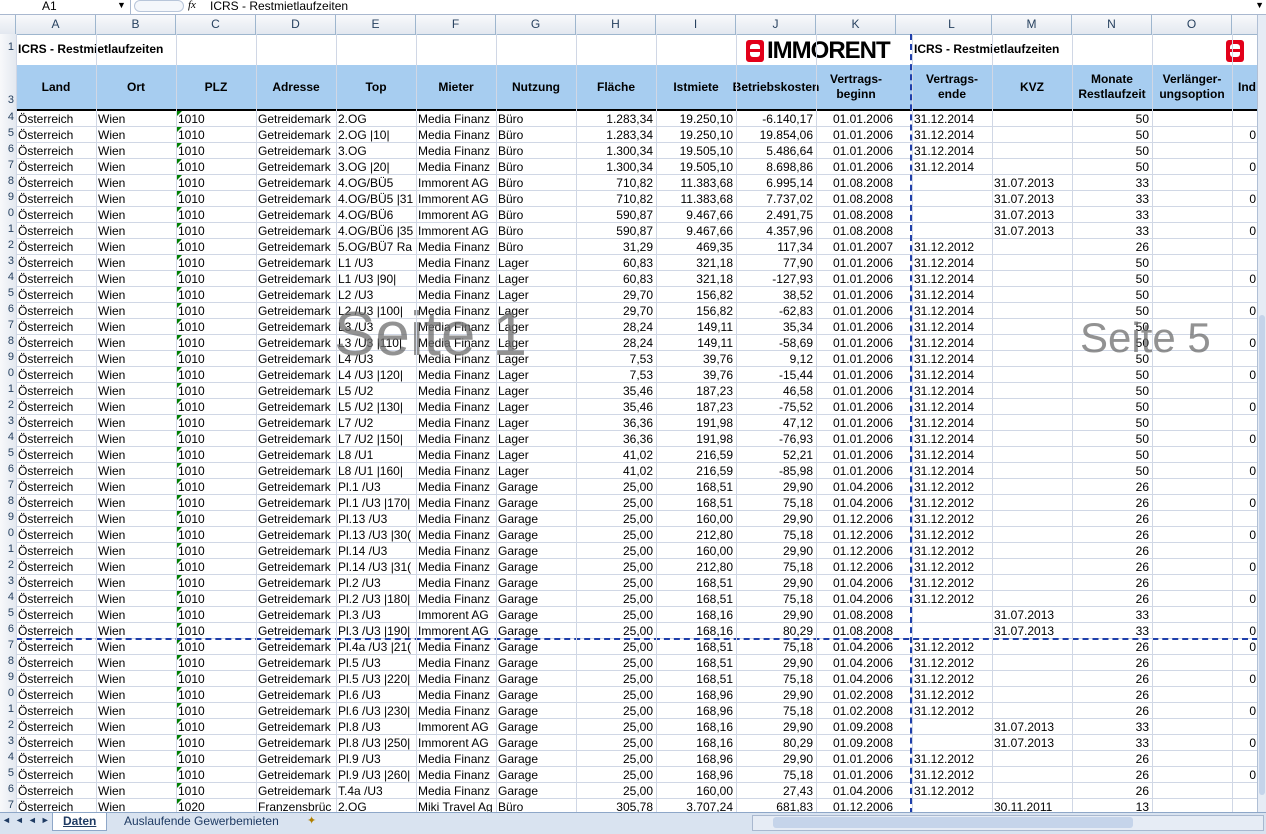 The width and height of the screenshot is (1266, 834). What do you see at coordinates (376, 711) in the screenshot?
I see `cell-e: Pl.6 /U3 |230|` at bounding box center [376, 711].